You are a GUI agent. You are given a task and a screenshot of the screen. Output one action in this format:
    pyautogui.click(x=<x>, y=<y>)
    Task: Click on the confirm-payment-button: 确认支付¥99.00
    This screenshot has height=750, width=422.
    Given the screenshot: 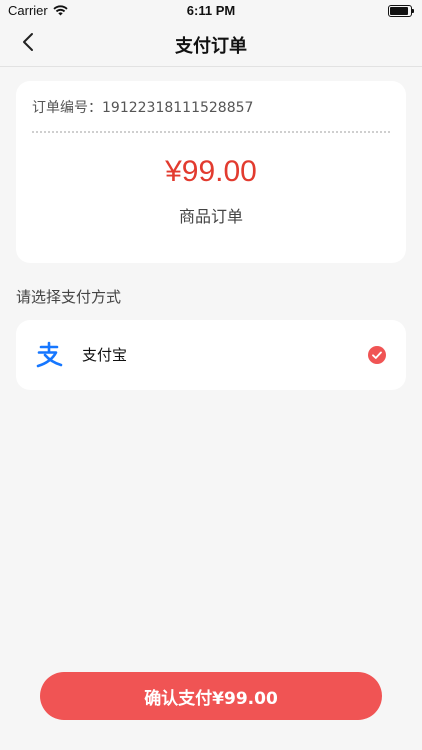 What is the action you would take?
    pyautogui.click(x=211, y=696)
    